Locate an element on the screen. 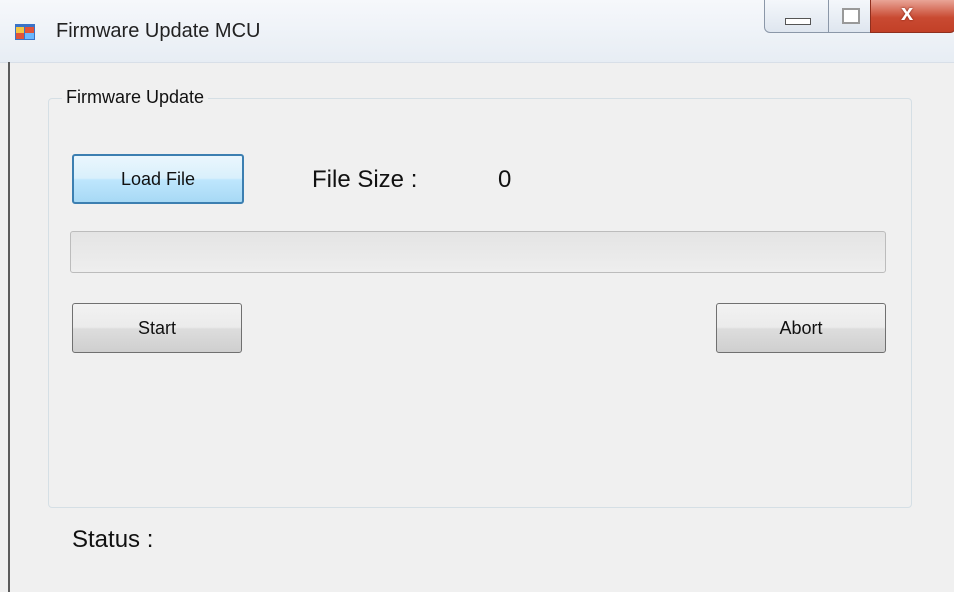 The height and width of the screenshot is (592, 954). close-button: x is located at coordinates (912, 16).